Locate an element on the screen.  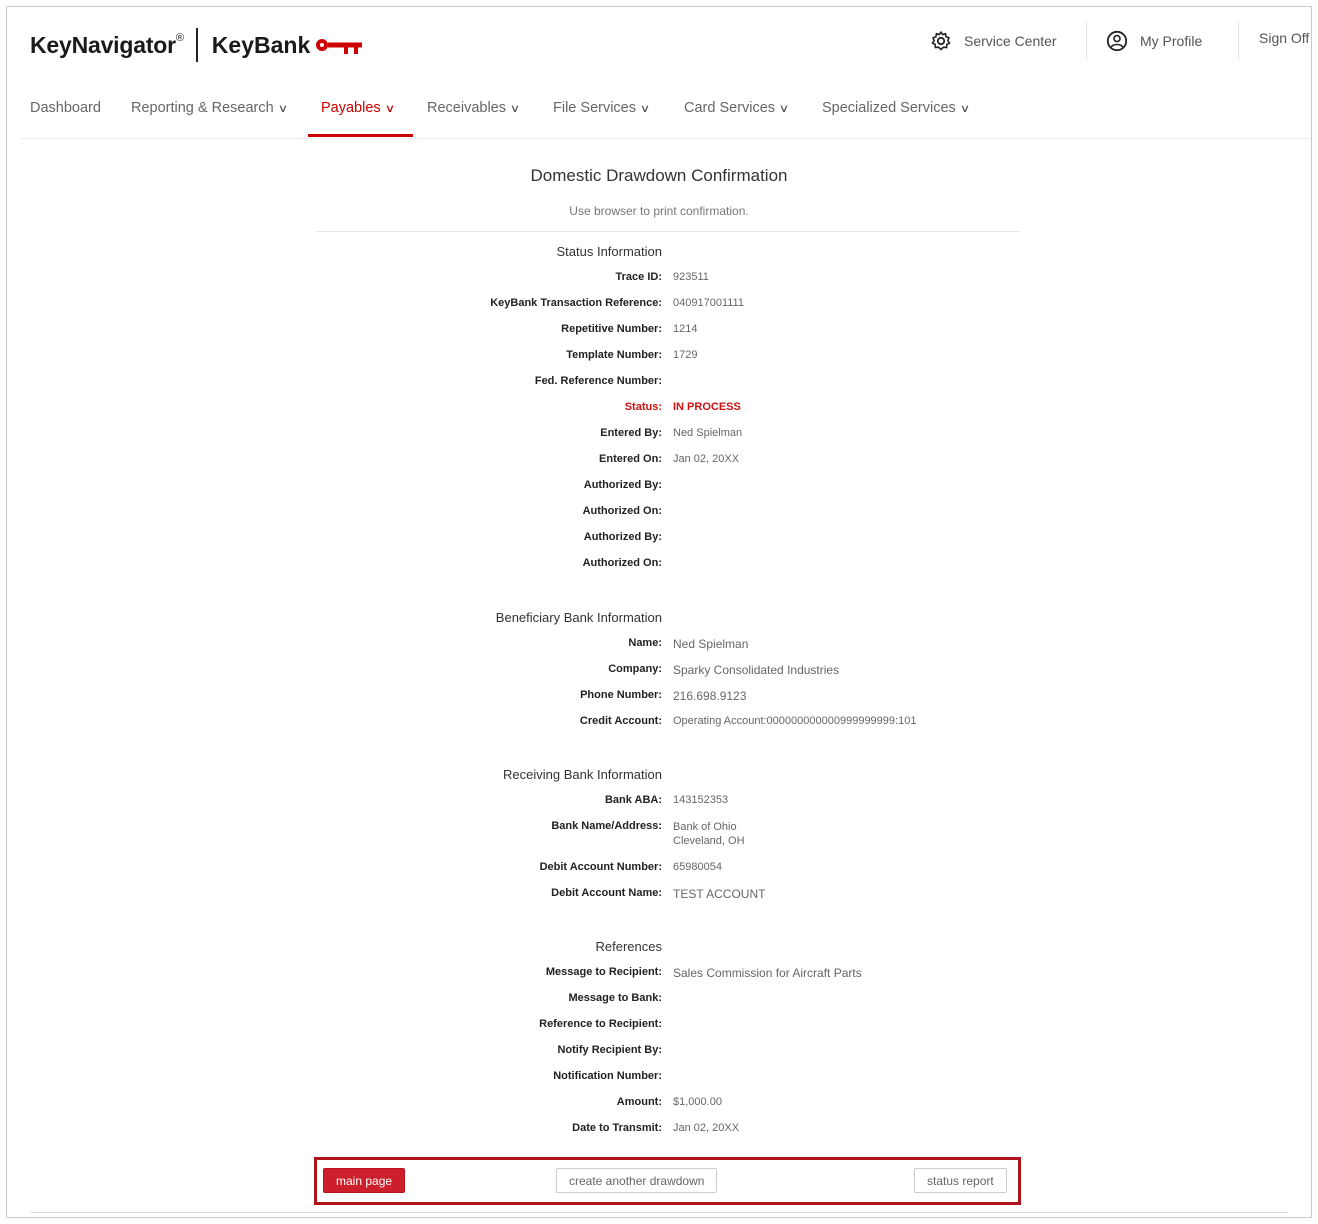
section-heading-references: References is located at coordinates (628, 946).